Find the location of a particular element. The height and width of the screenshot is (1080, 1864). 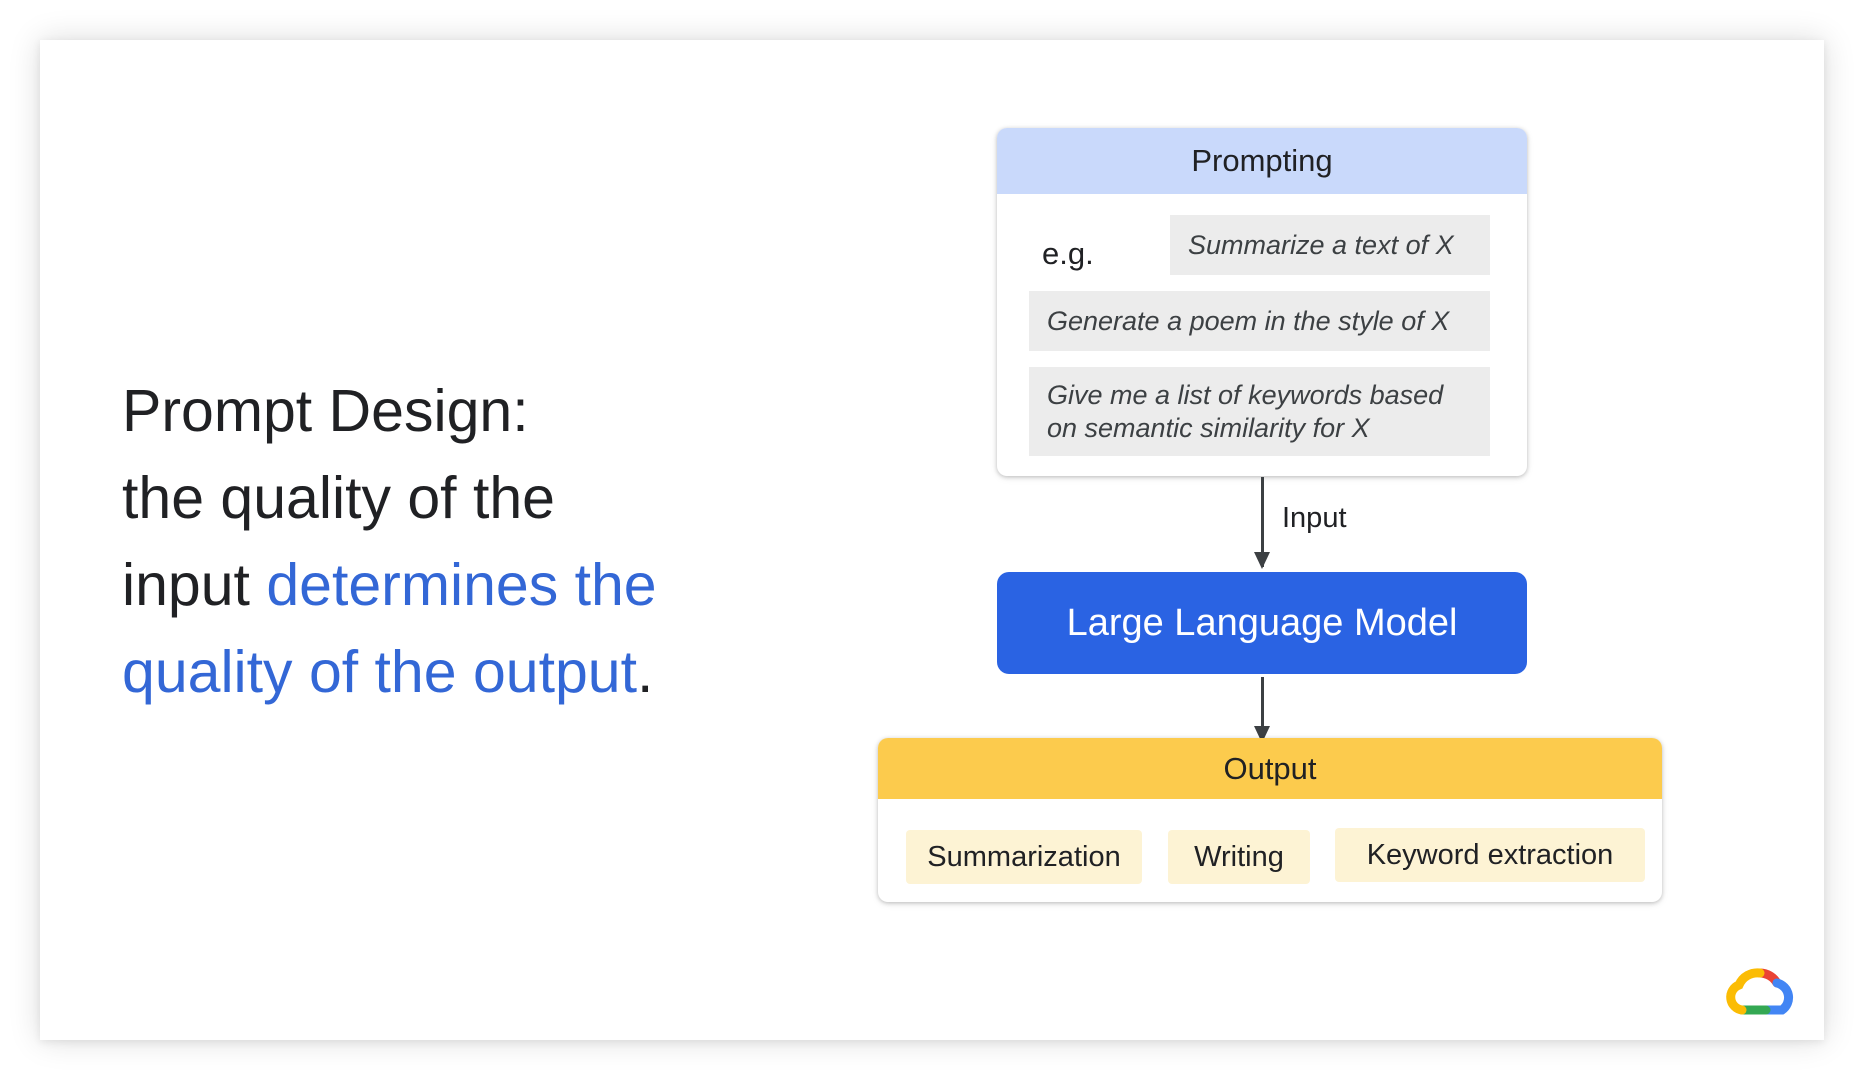

input-arrow is located at coordinates (1262, 523).